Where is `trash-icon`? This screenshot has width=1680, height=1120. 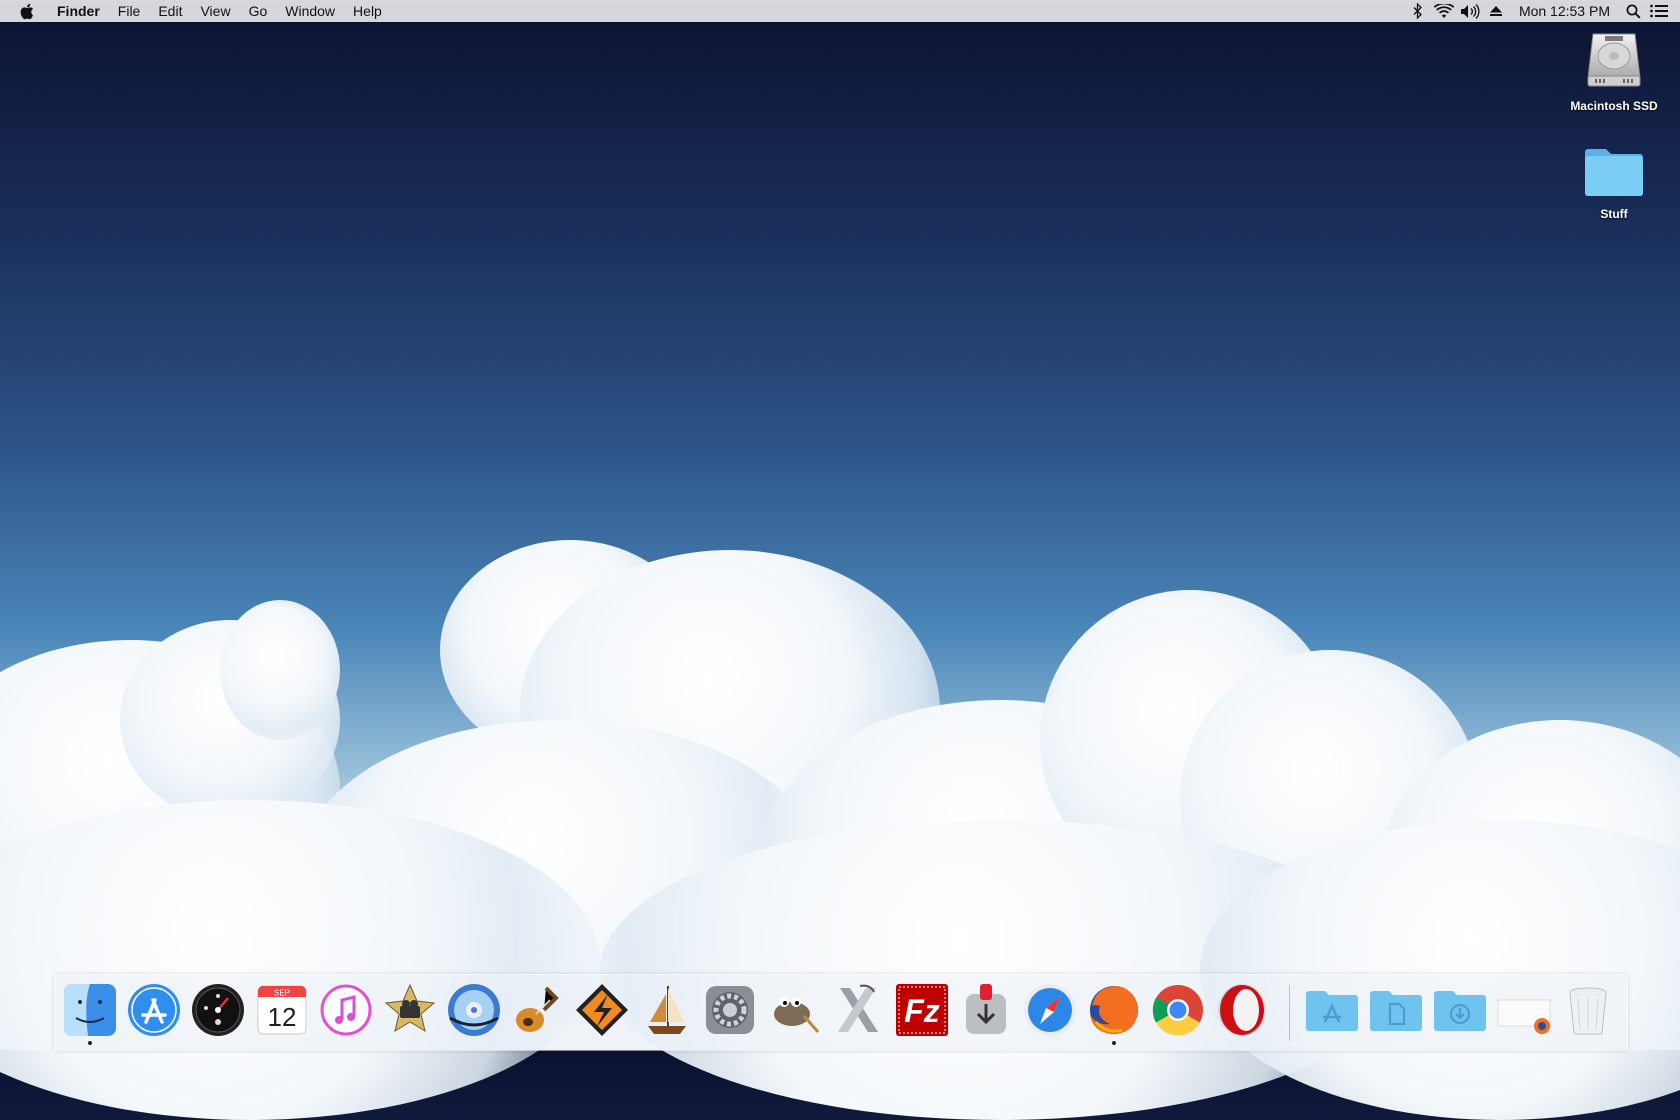
trash-icon is located at coordinates (1588, 1011).